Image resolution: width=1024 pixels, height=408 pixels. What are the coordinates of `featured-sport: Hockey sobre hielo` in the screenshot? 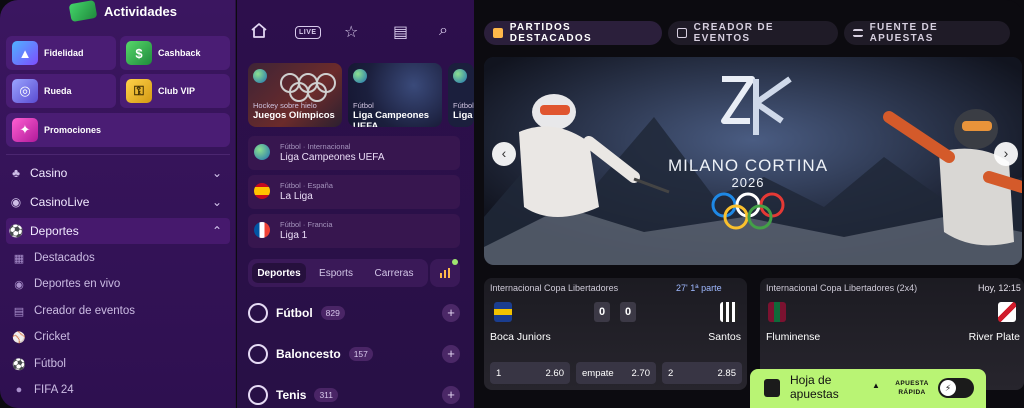 It's located at (285, 105).